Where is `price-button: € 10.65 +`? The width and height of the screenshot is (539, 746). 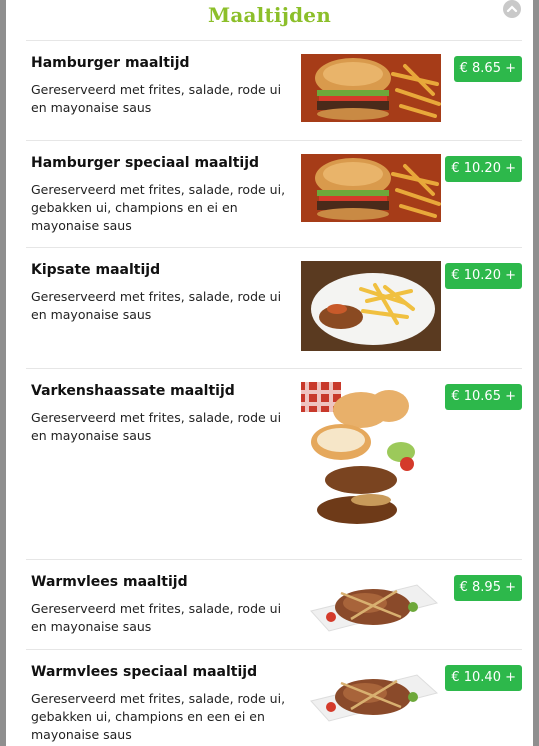
price-button: € 10.65 + is located at coordinates (483, 397).